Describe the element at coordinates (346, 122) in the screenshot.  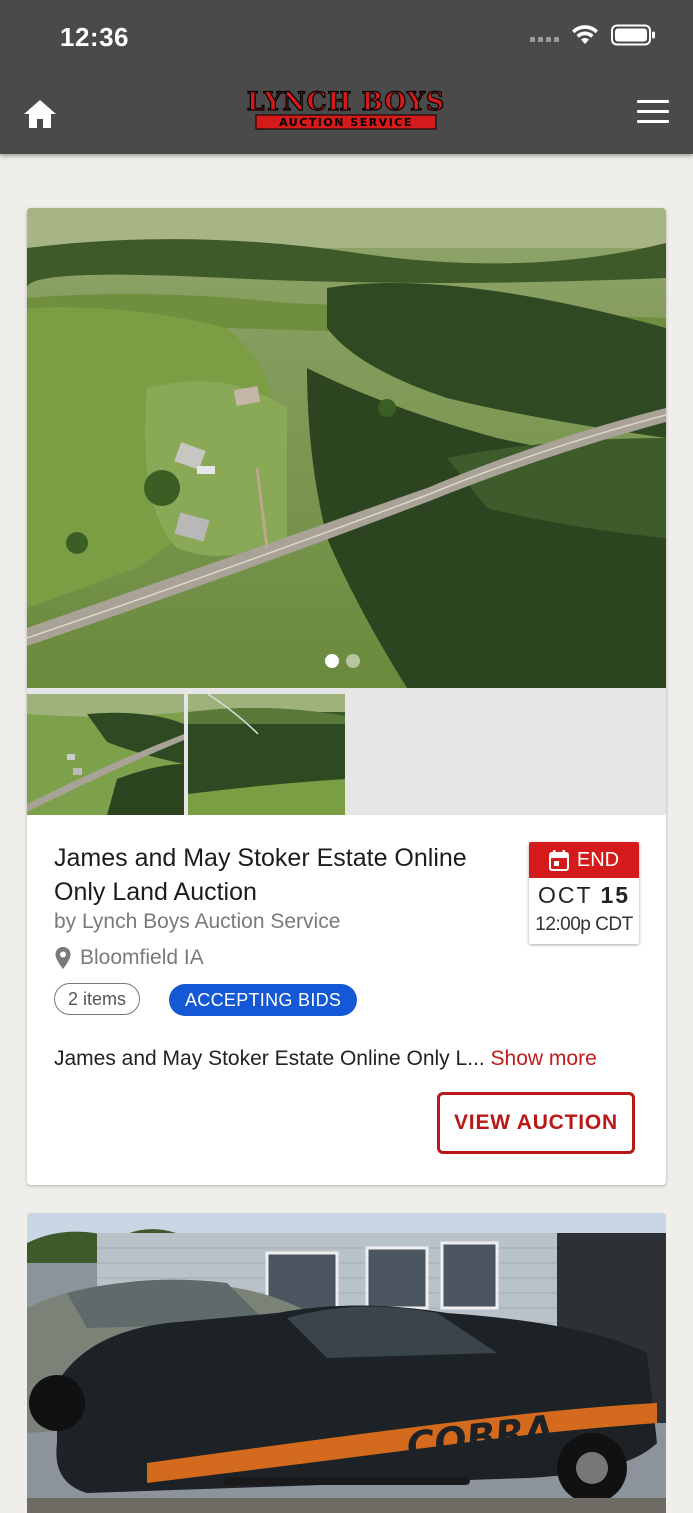
I see `svg-text: AUCTION SERVICE` at that location.